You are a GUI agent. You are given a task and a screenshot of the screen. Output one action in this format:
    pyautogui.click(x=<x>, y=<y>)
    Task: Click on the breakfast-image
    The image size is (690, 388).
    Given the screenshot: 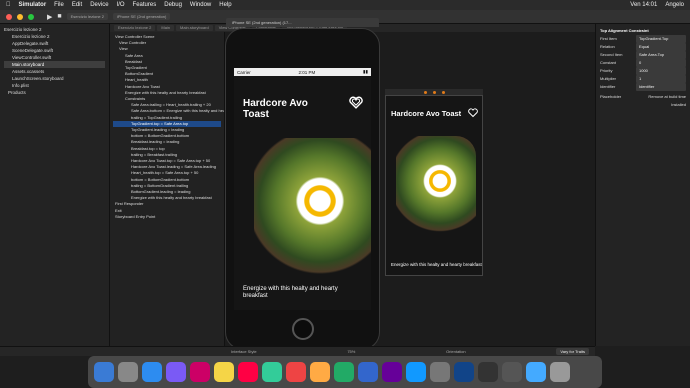 What is the action you would take?
    pyautogui.click(x=436, y=186)
    